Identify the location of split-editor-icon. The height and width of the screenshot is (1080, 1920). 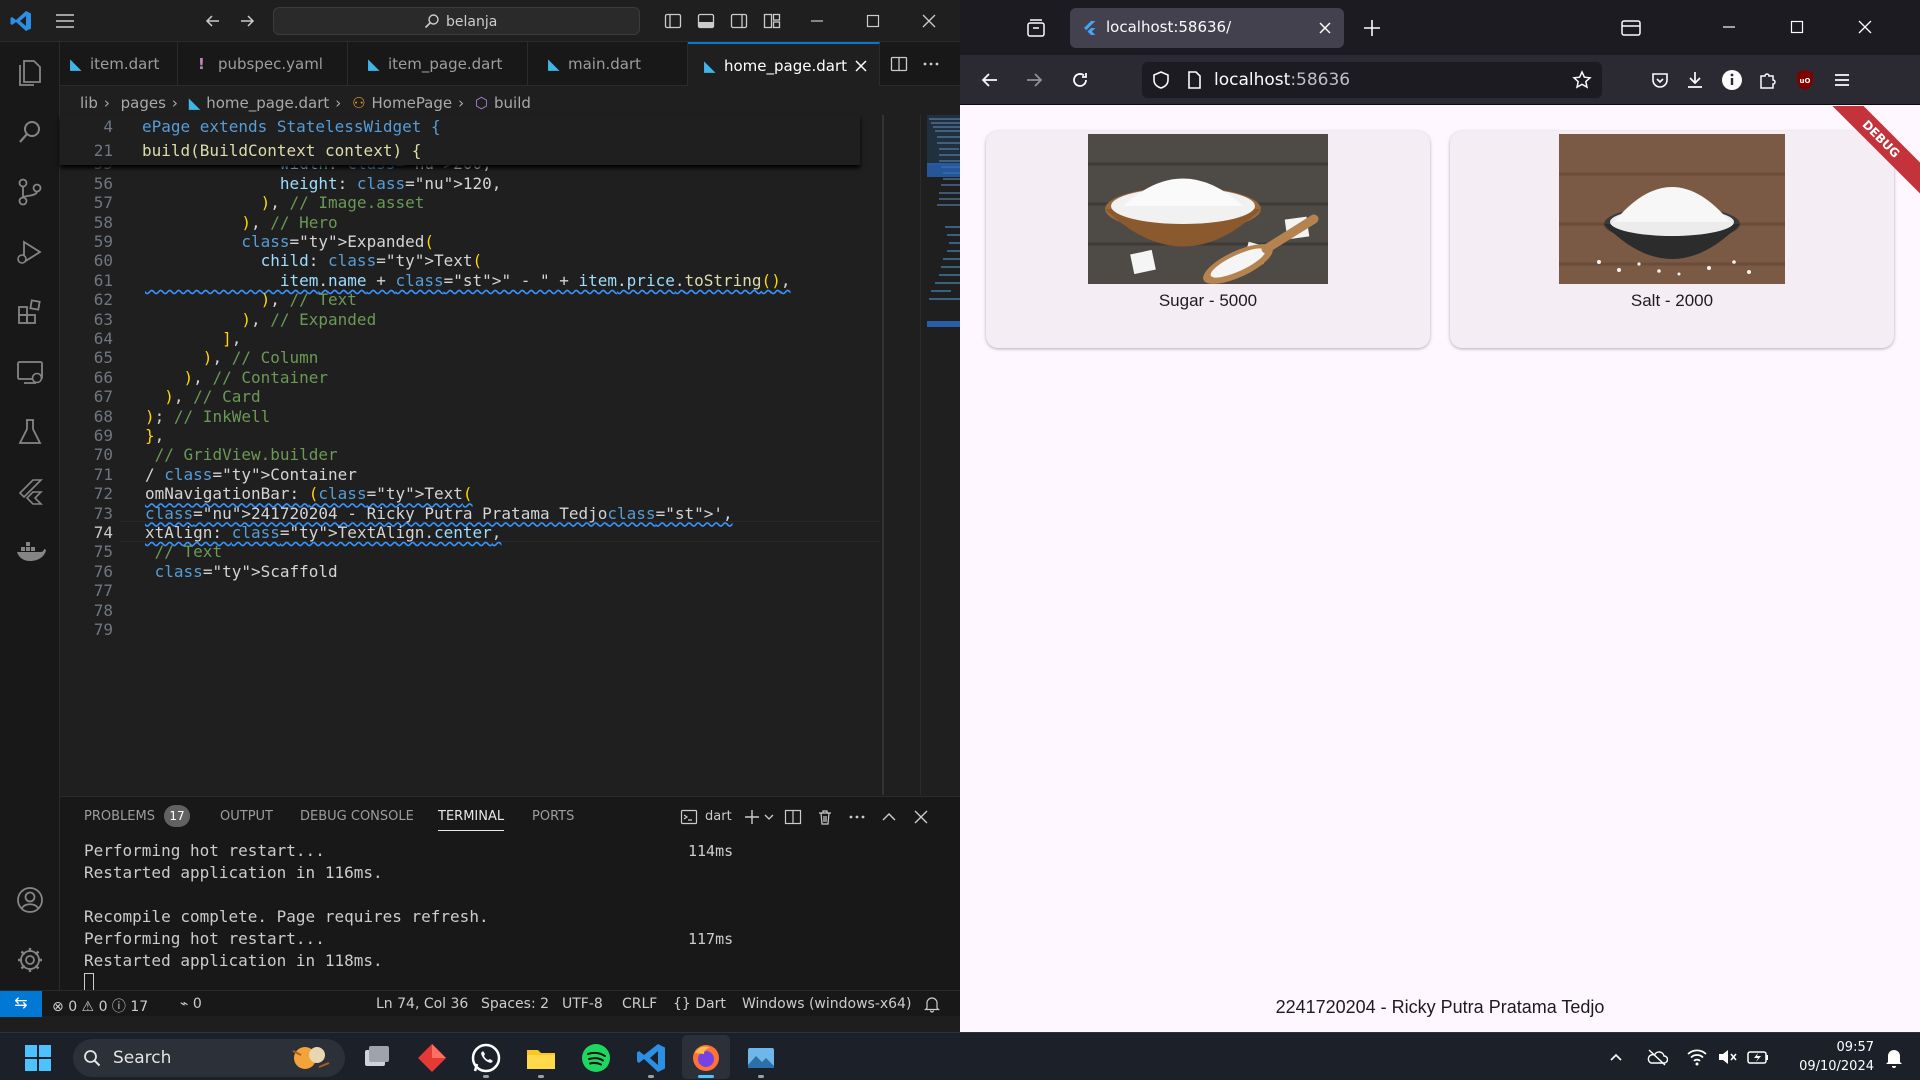
(899, 64).